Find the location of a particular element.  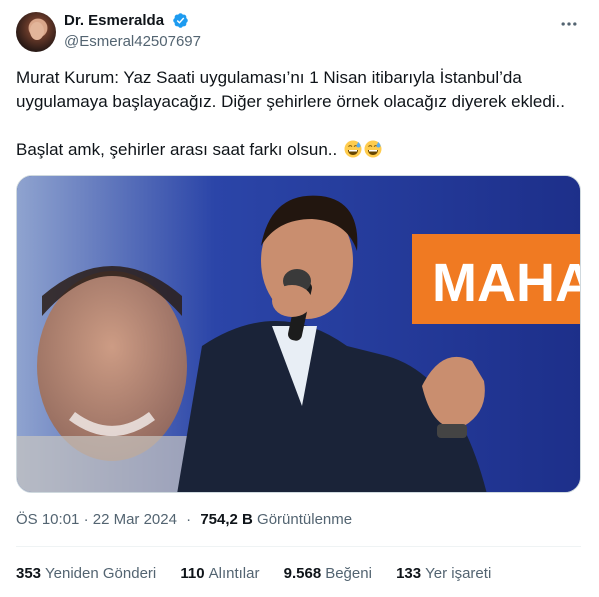

more-options-icon is located at coordinates (569, 24).